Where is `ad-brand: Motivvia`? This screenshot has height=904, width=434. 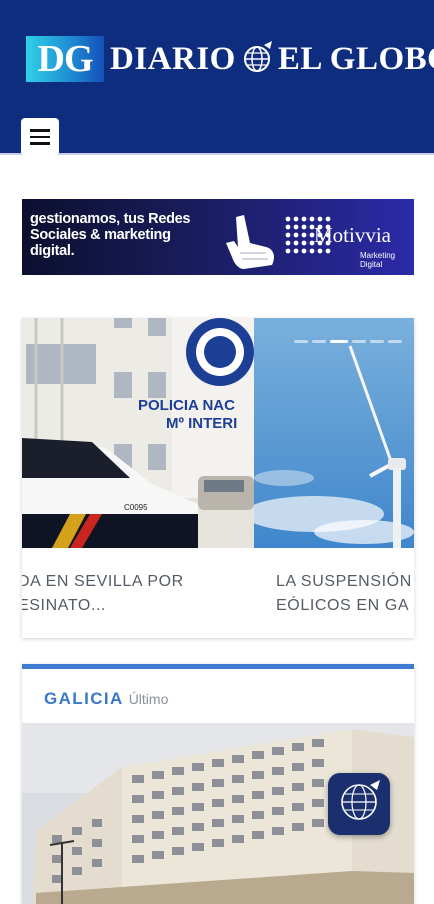
ad-brand: Motivvia is located at coordinates (352, 235).